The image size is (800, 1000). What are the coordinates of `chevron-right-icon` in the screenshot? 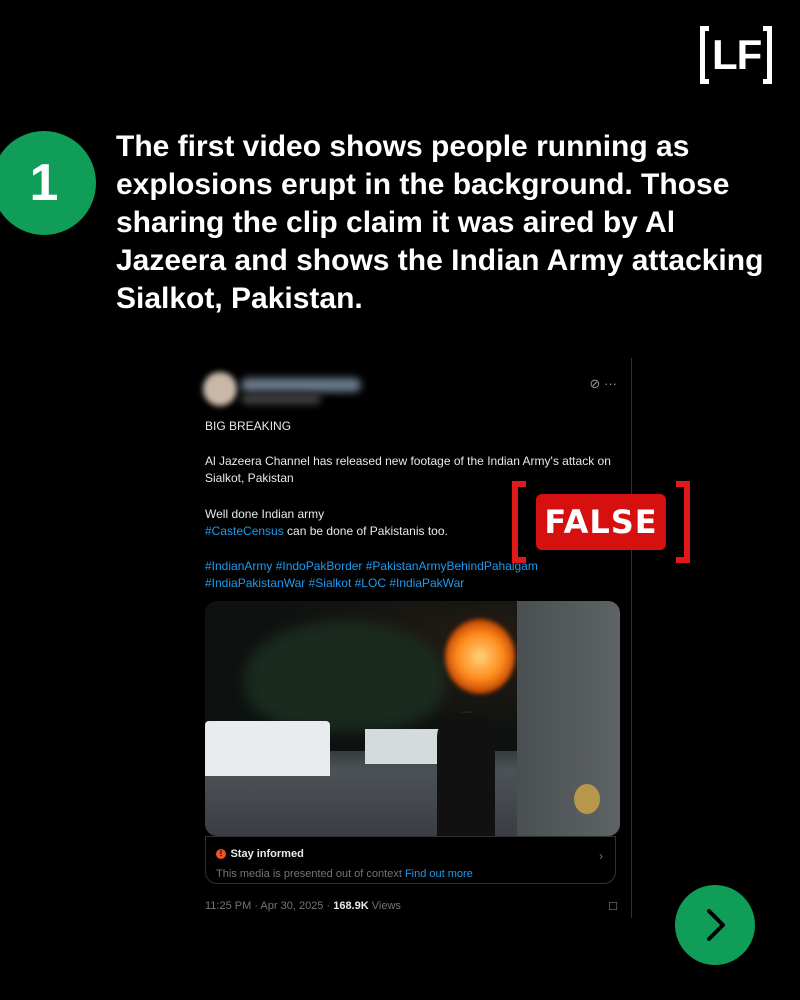 It's located at (716, 925).